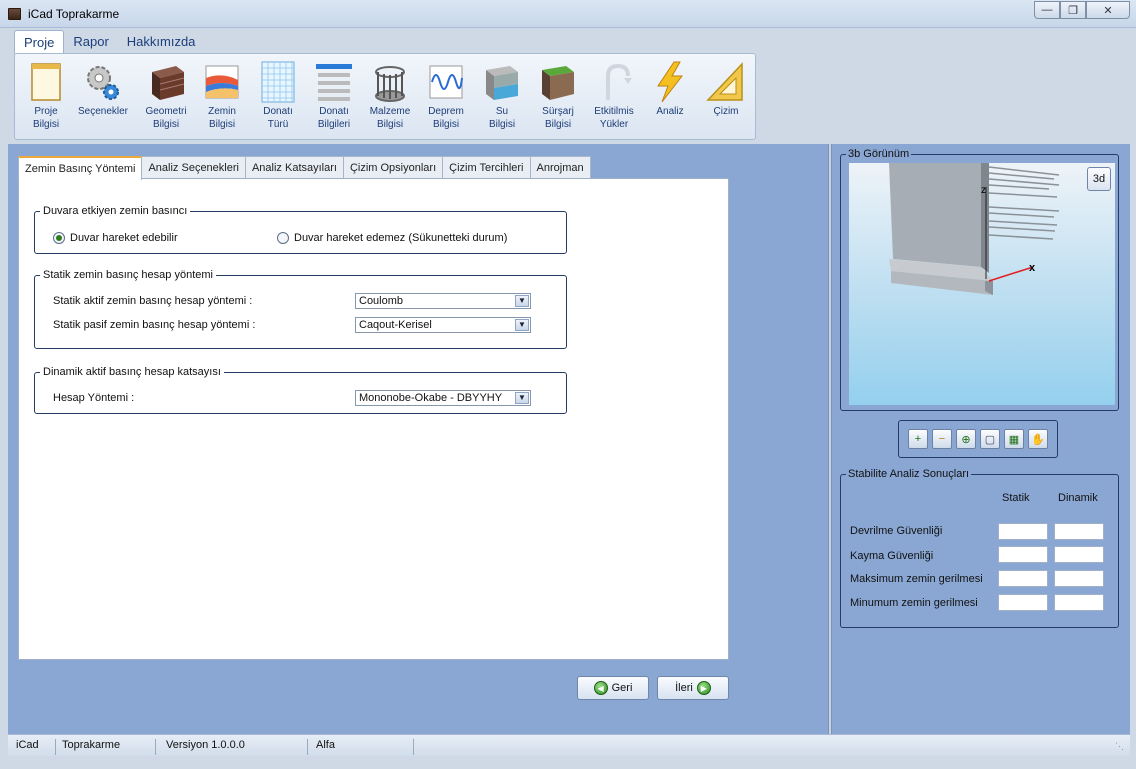 The image size is (1136, 769). I want to click on ribbon-donati-bilgileri-button: Donatı Bilgileri, so click(334, 95).